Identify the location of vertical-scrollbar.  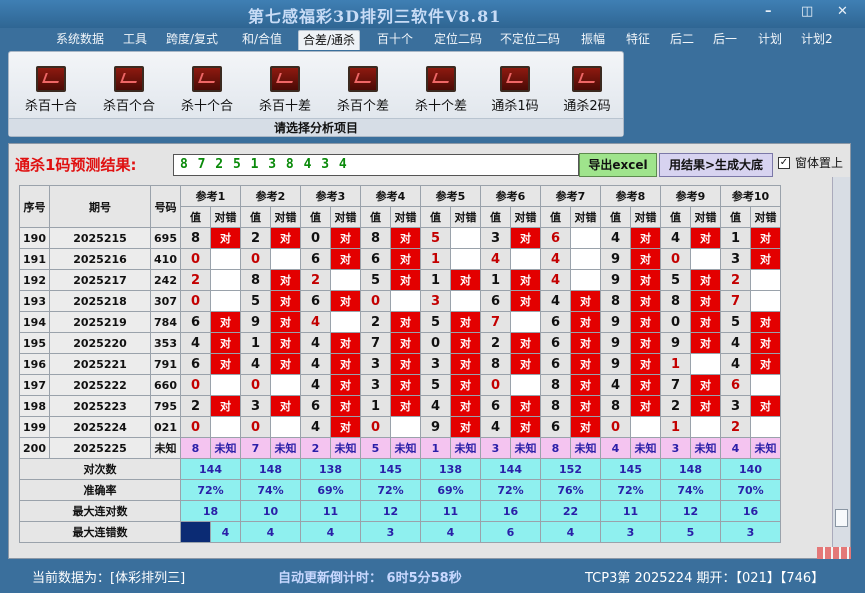
(841, 367).